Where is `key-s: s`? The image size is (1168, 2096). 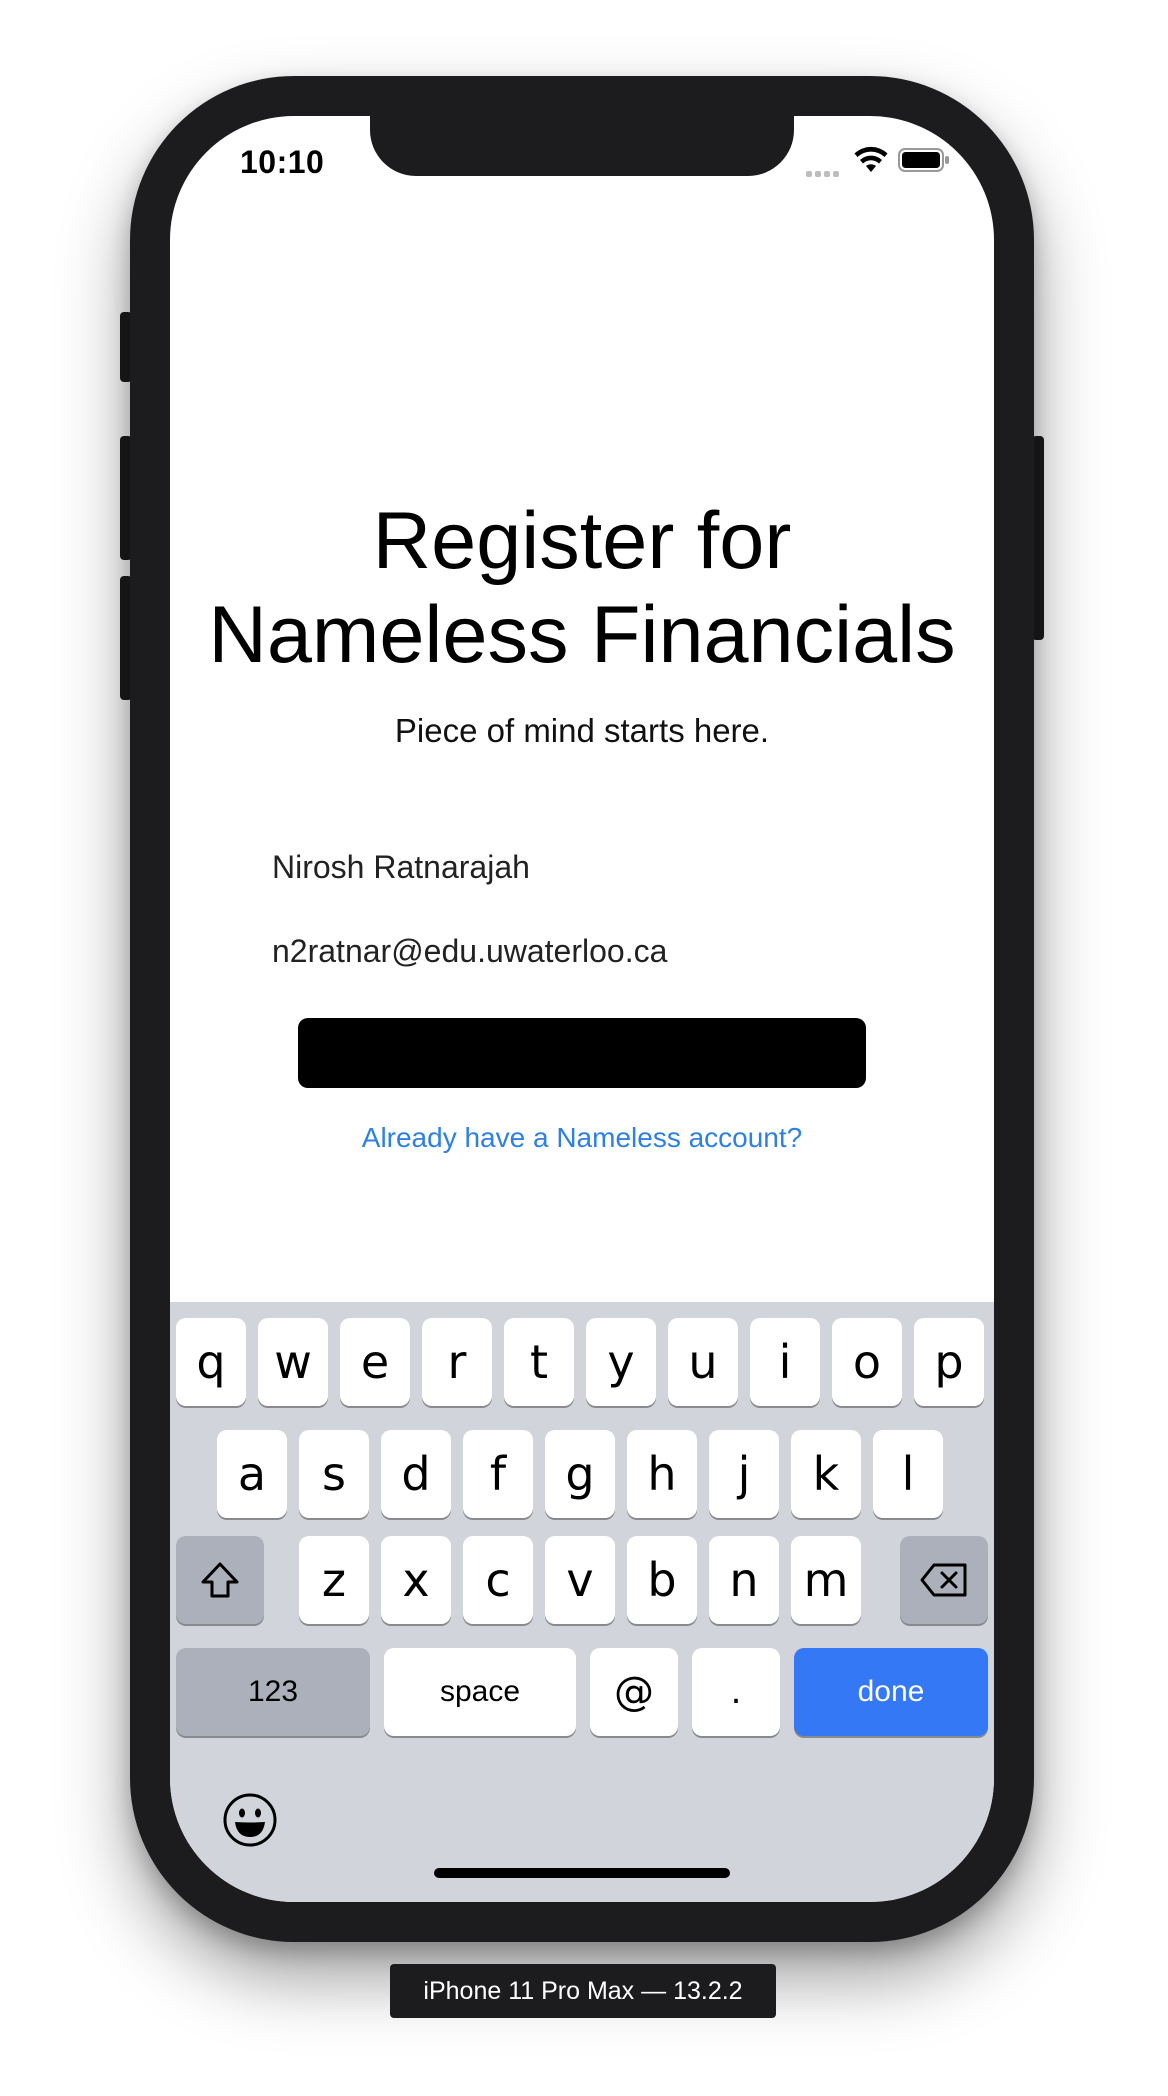
key-s: s is located at coordinates (334, 1474).